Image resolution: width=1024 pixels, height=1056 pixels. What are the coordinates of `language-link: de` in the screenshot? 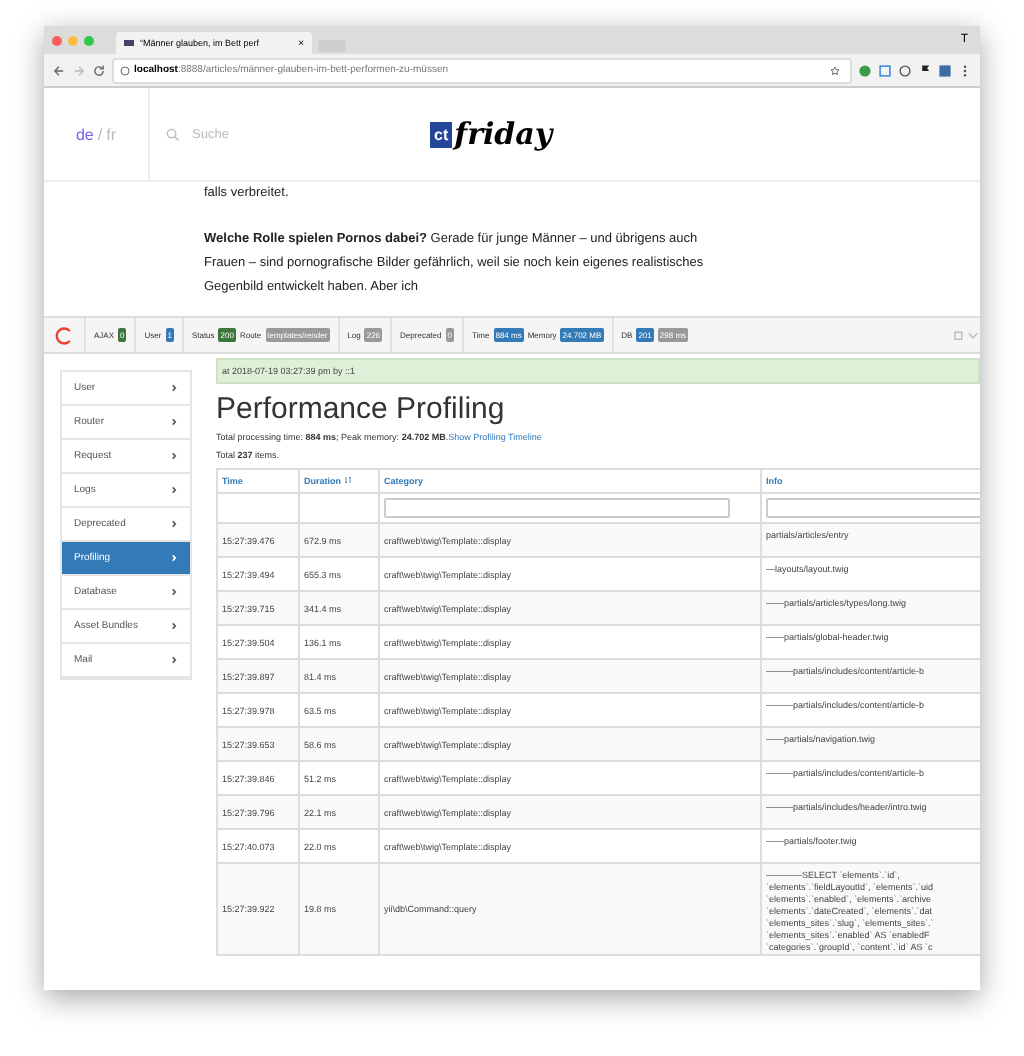 It's located at (84, 134).